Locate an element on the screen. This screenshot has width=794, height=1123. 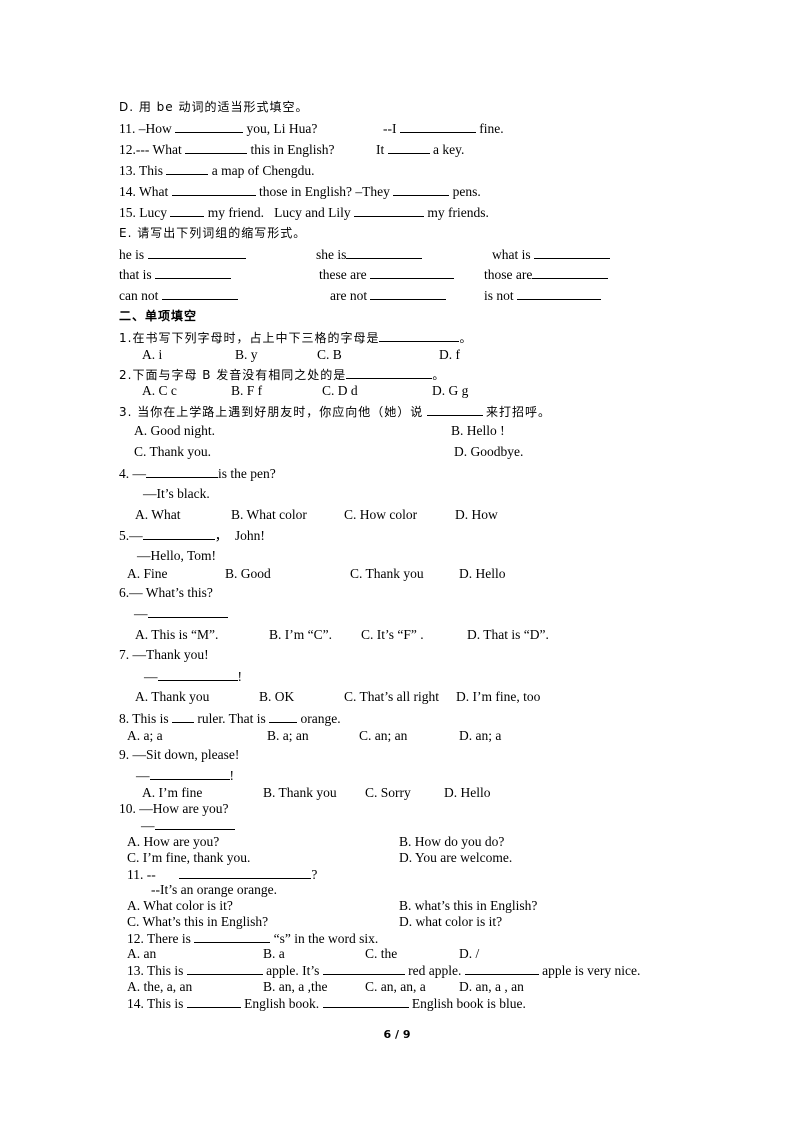
option: C. How color is located at coordinates (380, 515).